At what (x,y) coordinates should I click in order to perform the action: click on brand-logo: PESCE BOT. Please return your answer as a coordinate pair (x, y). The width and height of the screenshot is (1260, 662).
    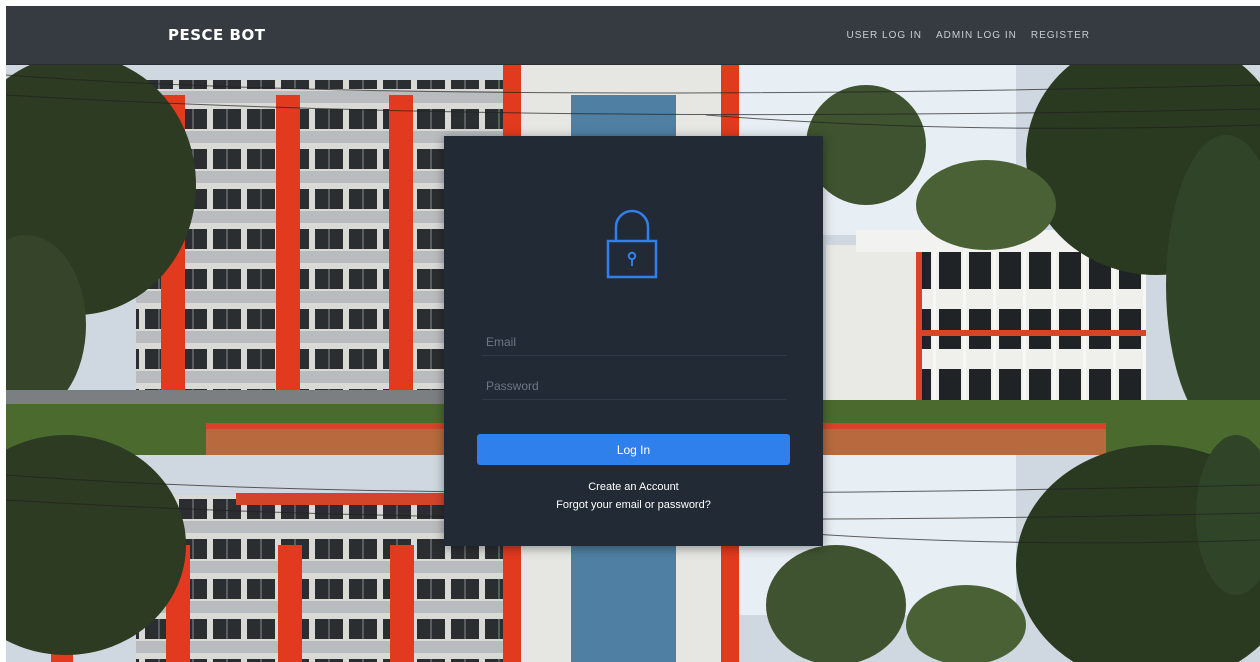
    Looking at the image, I should click on (216, 35).